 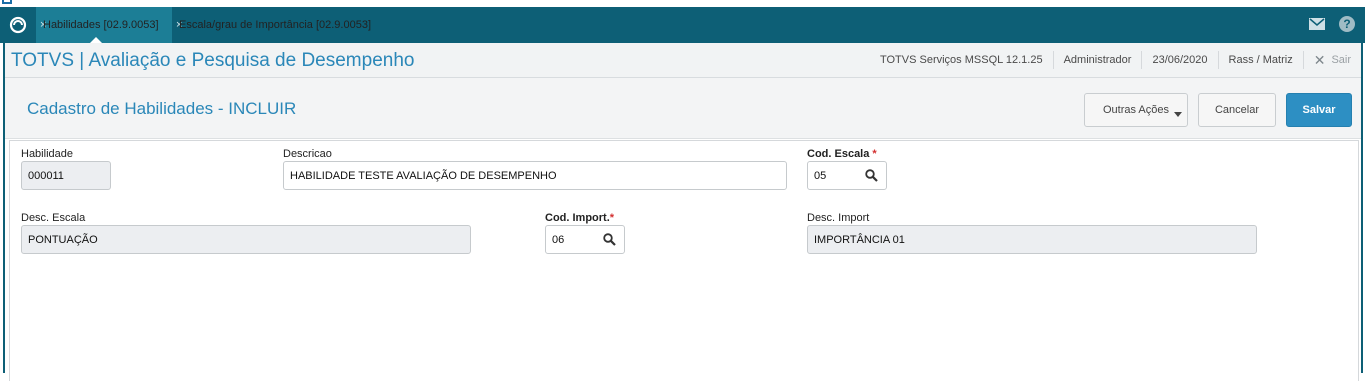 What do you see at coordinates (53, 218) in the screenshot?
I see `desc-escala-label: Desc. Escala` at bounding box center [53, 218].